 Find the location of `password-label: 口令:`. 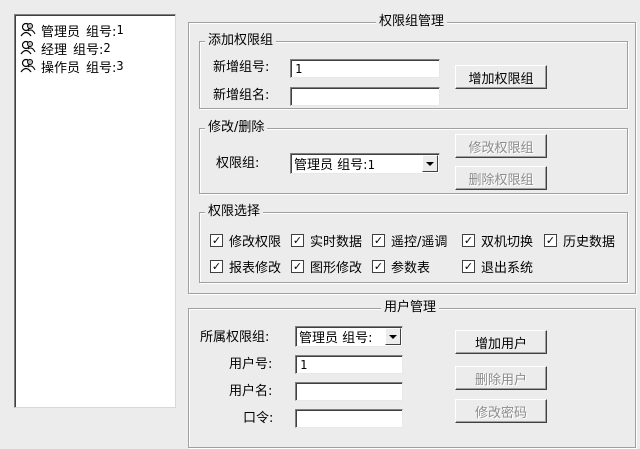

password-label: 口令: is located at coordinates (258, 418).